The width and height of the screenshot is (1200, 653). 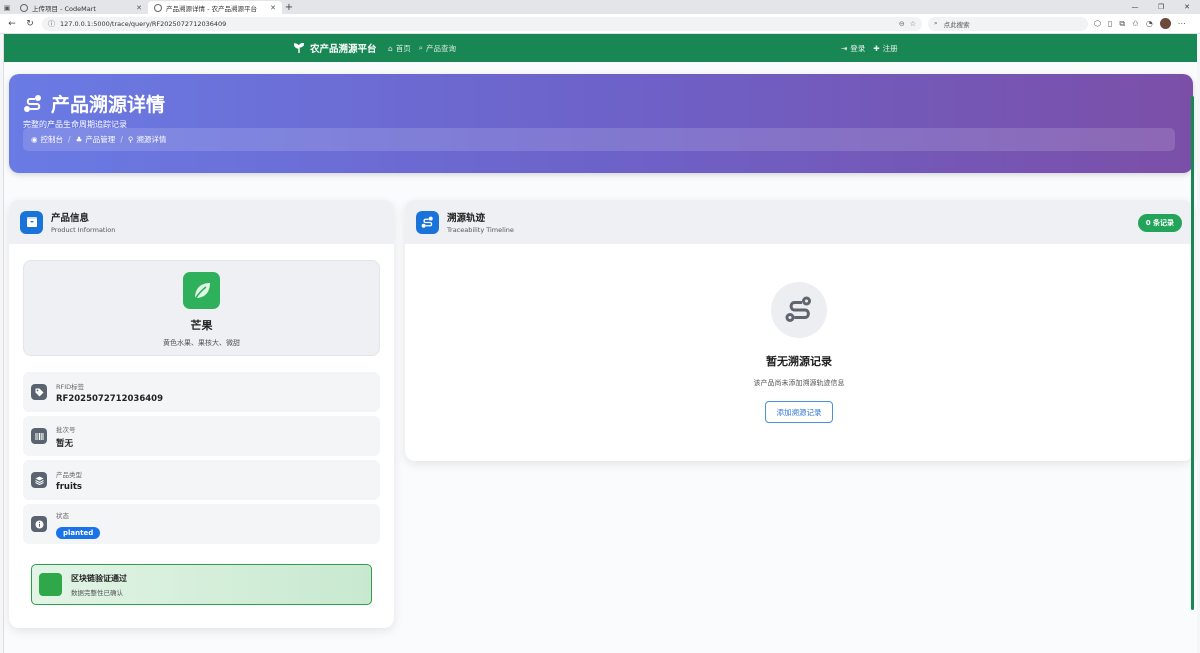 What do you see at coordinates (99, 578) in the screenshot?
I see `verify-title: 区块链验证通过` at bounding box center [99, 578].